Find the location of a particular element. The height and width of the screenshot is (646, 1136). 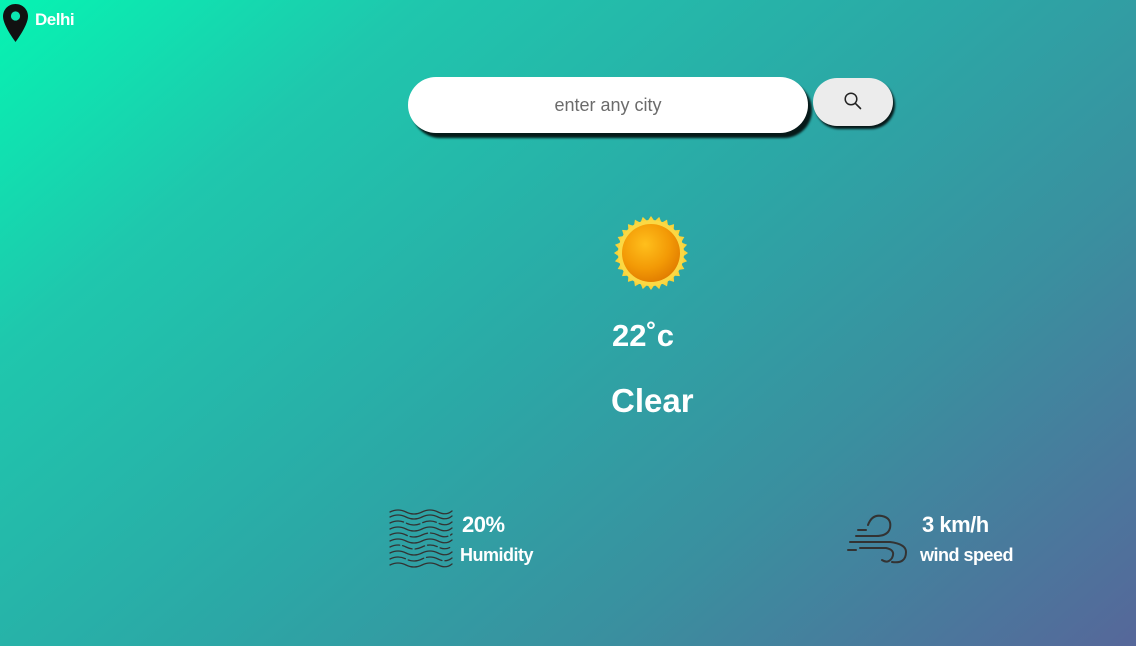

temperature-value: 22 is located at coordinates (629, 335).